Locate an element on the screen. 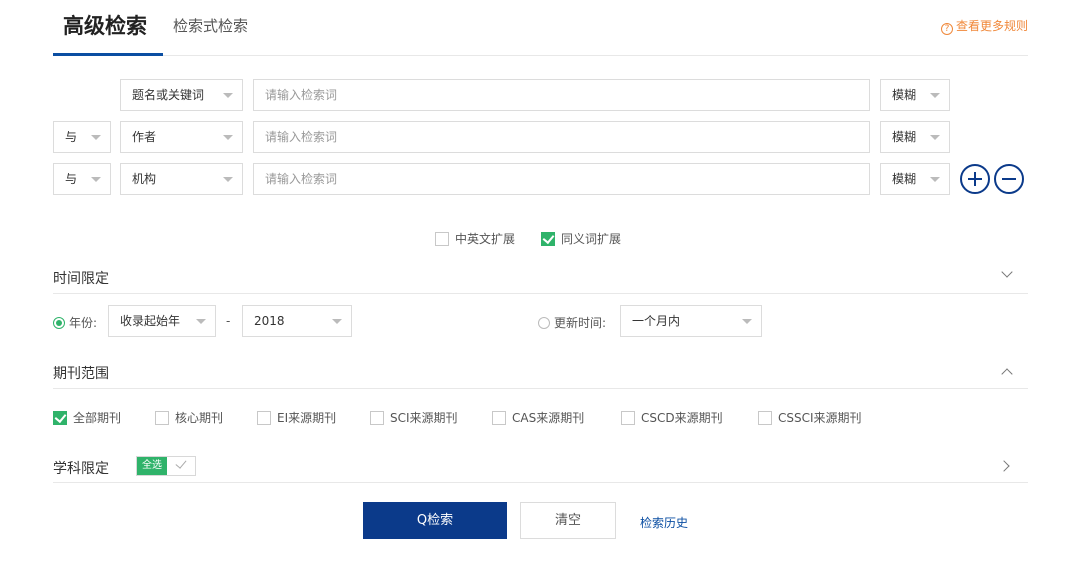  more-rules-link: ? 查看更多规则 is located at coordinates (984, 26).